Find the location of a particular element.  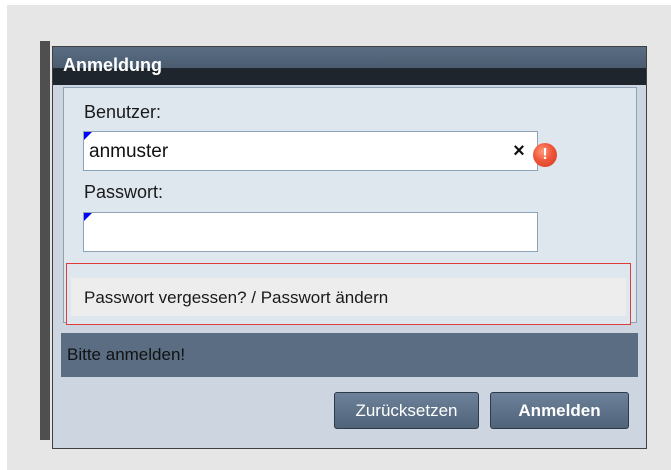

reset-button: Zurücksetzen is located at coordinates (406, 410).